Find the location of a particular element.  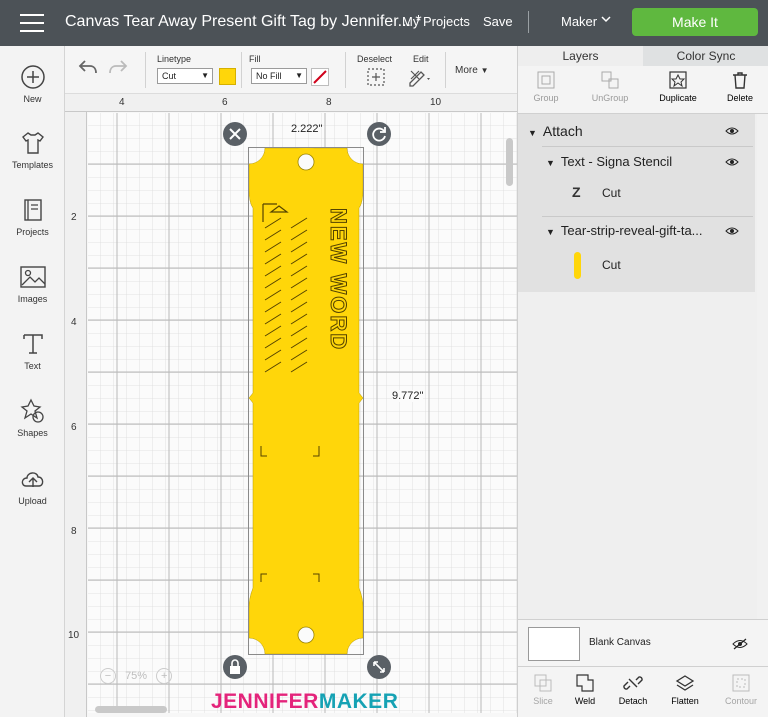

fill-select: No Fill ▼ is located at coordinates (279, 76).